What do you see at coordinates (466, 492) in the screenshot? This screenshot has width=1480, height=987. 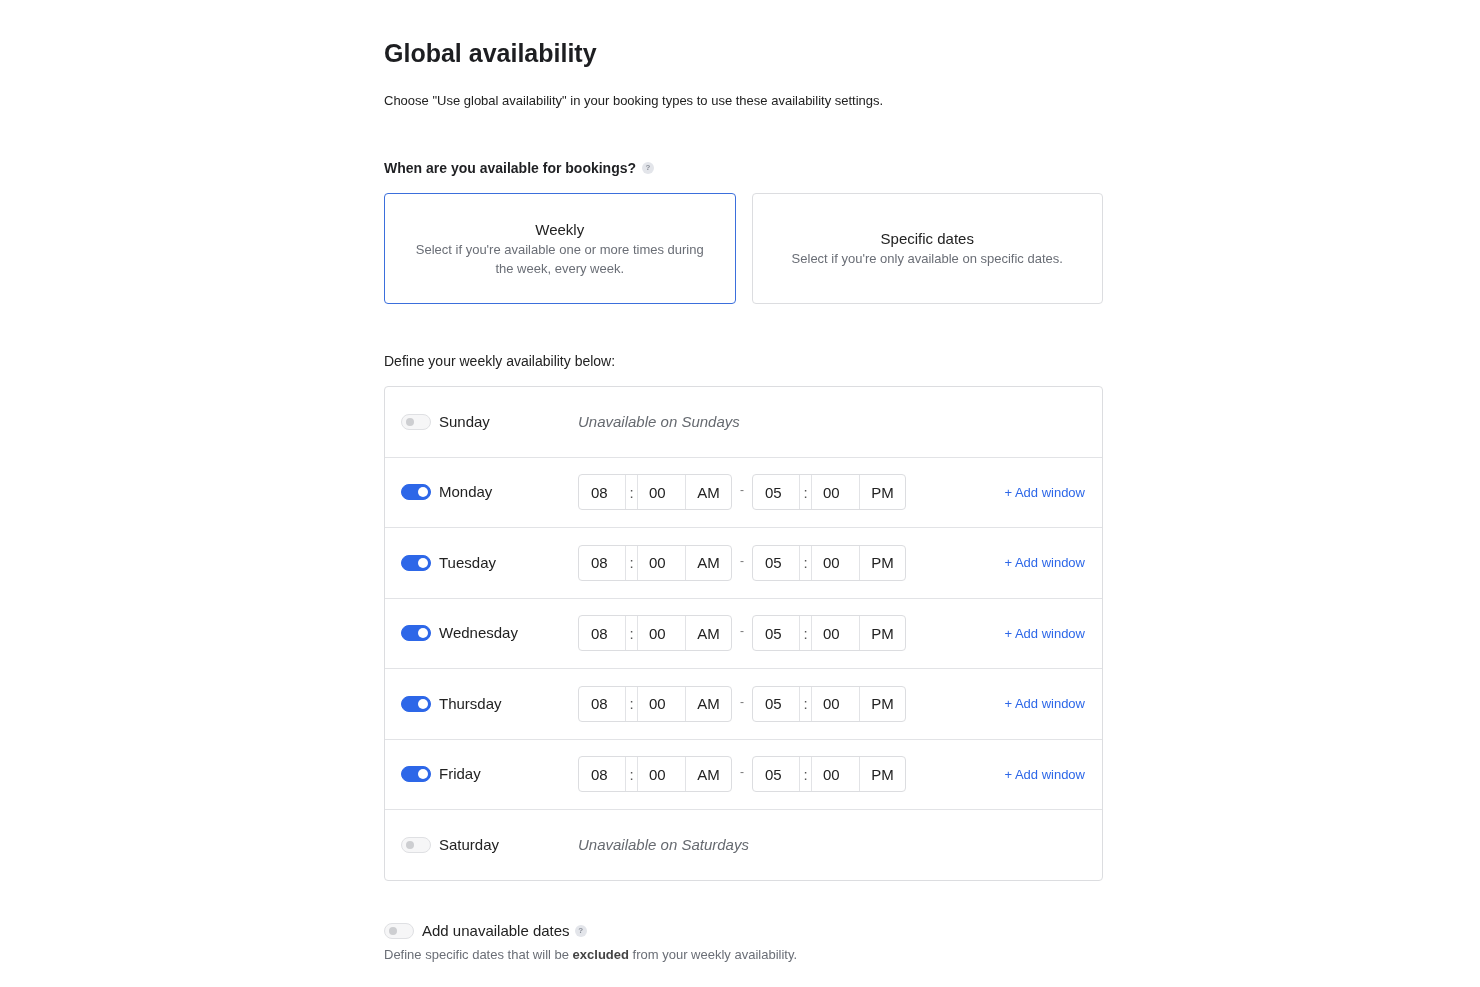 I see `day-label: Monday` at bounding box center [466, 492].